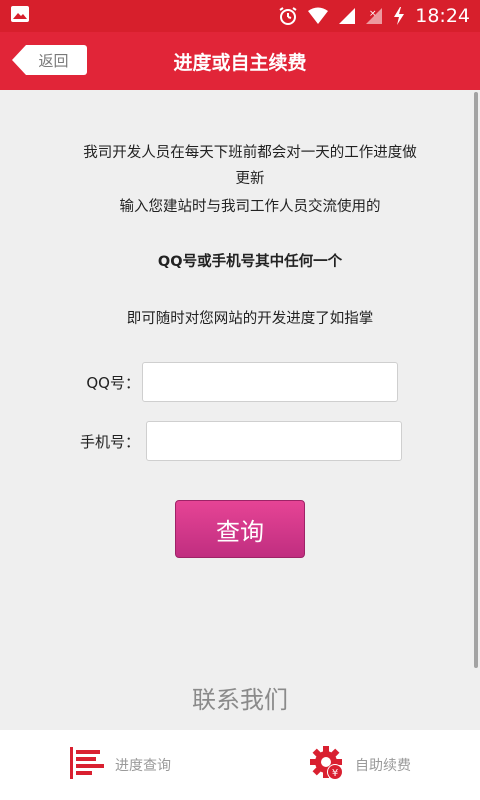 The image size is (480, 800). Describe the element at coordinates (288, 16) in the screenshot. I see `alarm-icon` at that location.